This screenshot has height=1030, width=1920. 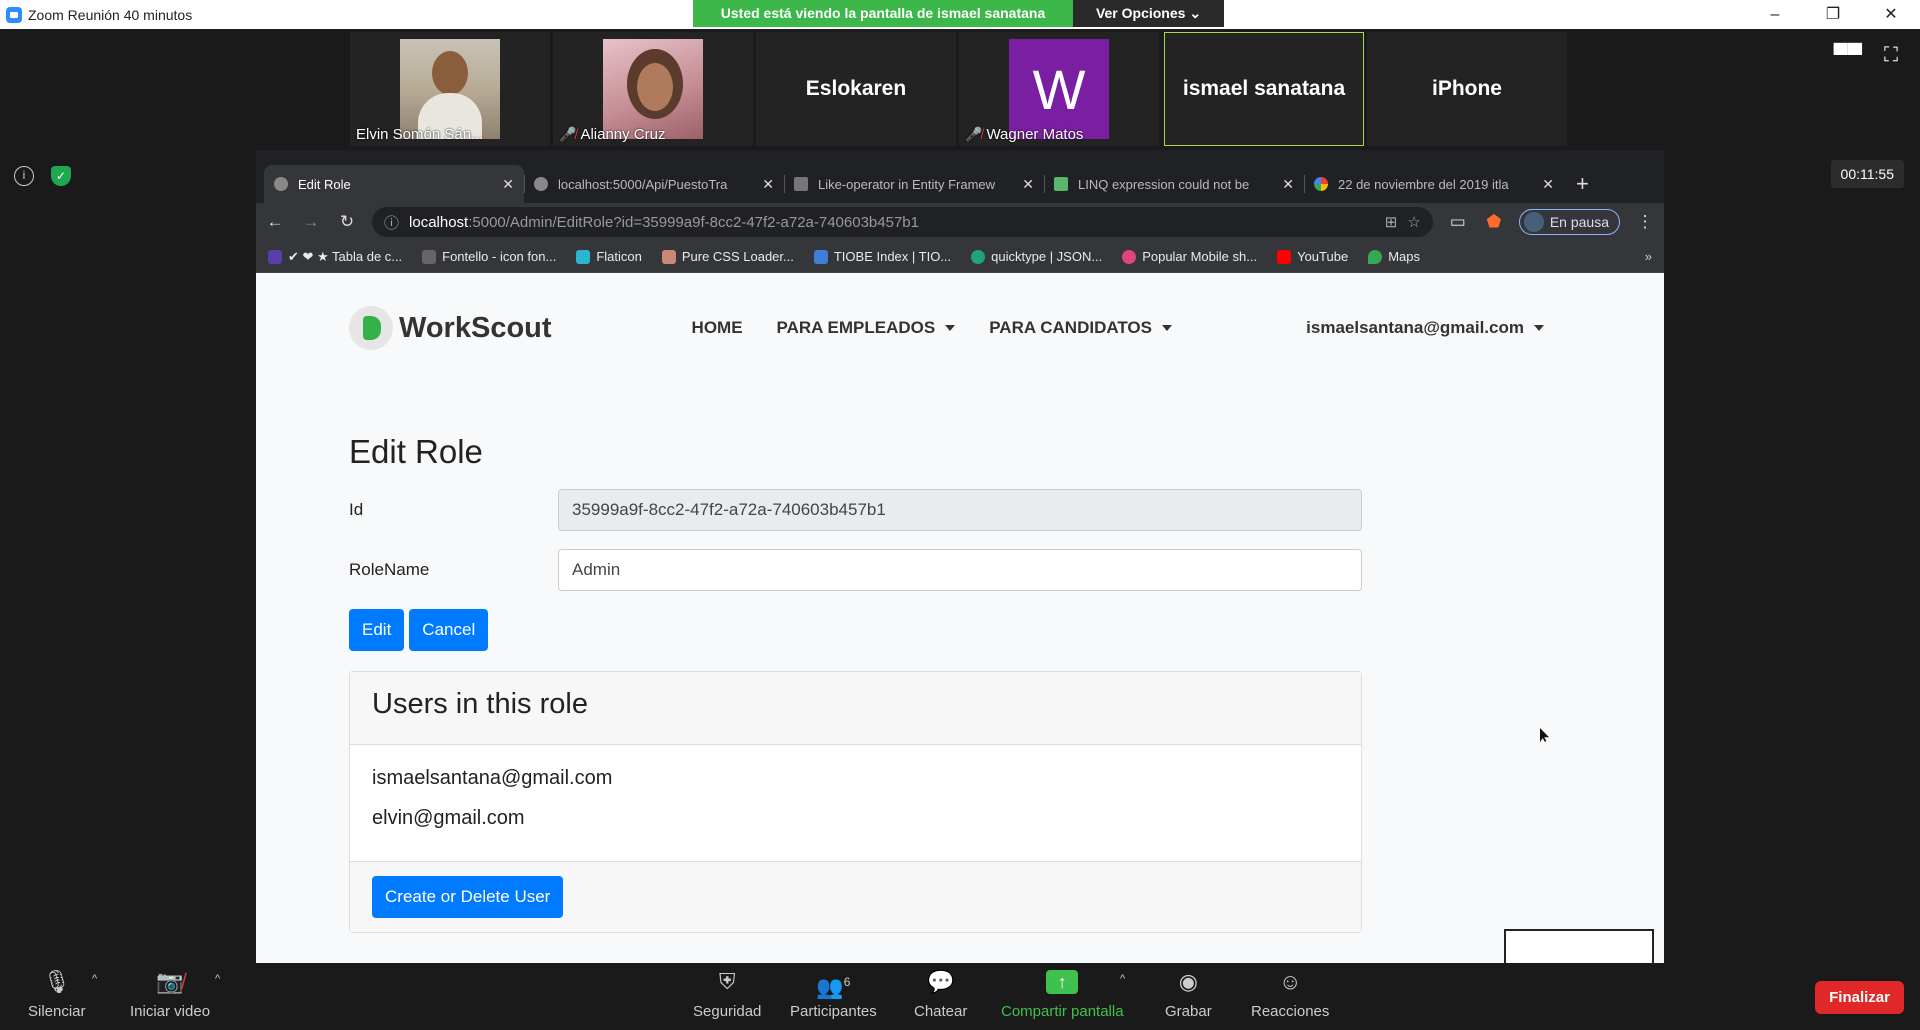 What do you see at coordinates (717, 328) in the screenshot?
I see `menu-home: HOME` at bounding box center [717, 328].